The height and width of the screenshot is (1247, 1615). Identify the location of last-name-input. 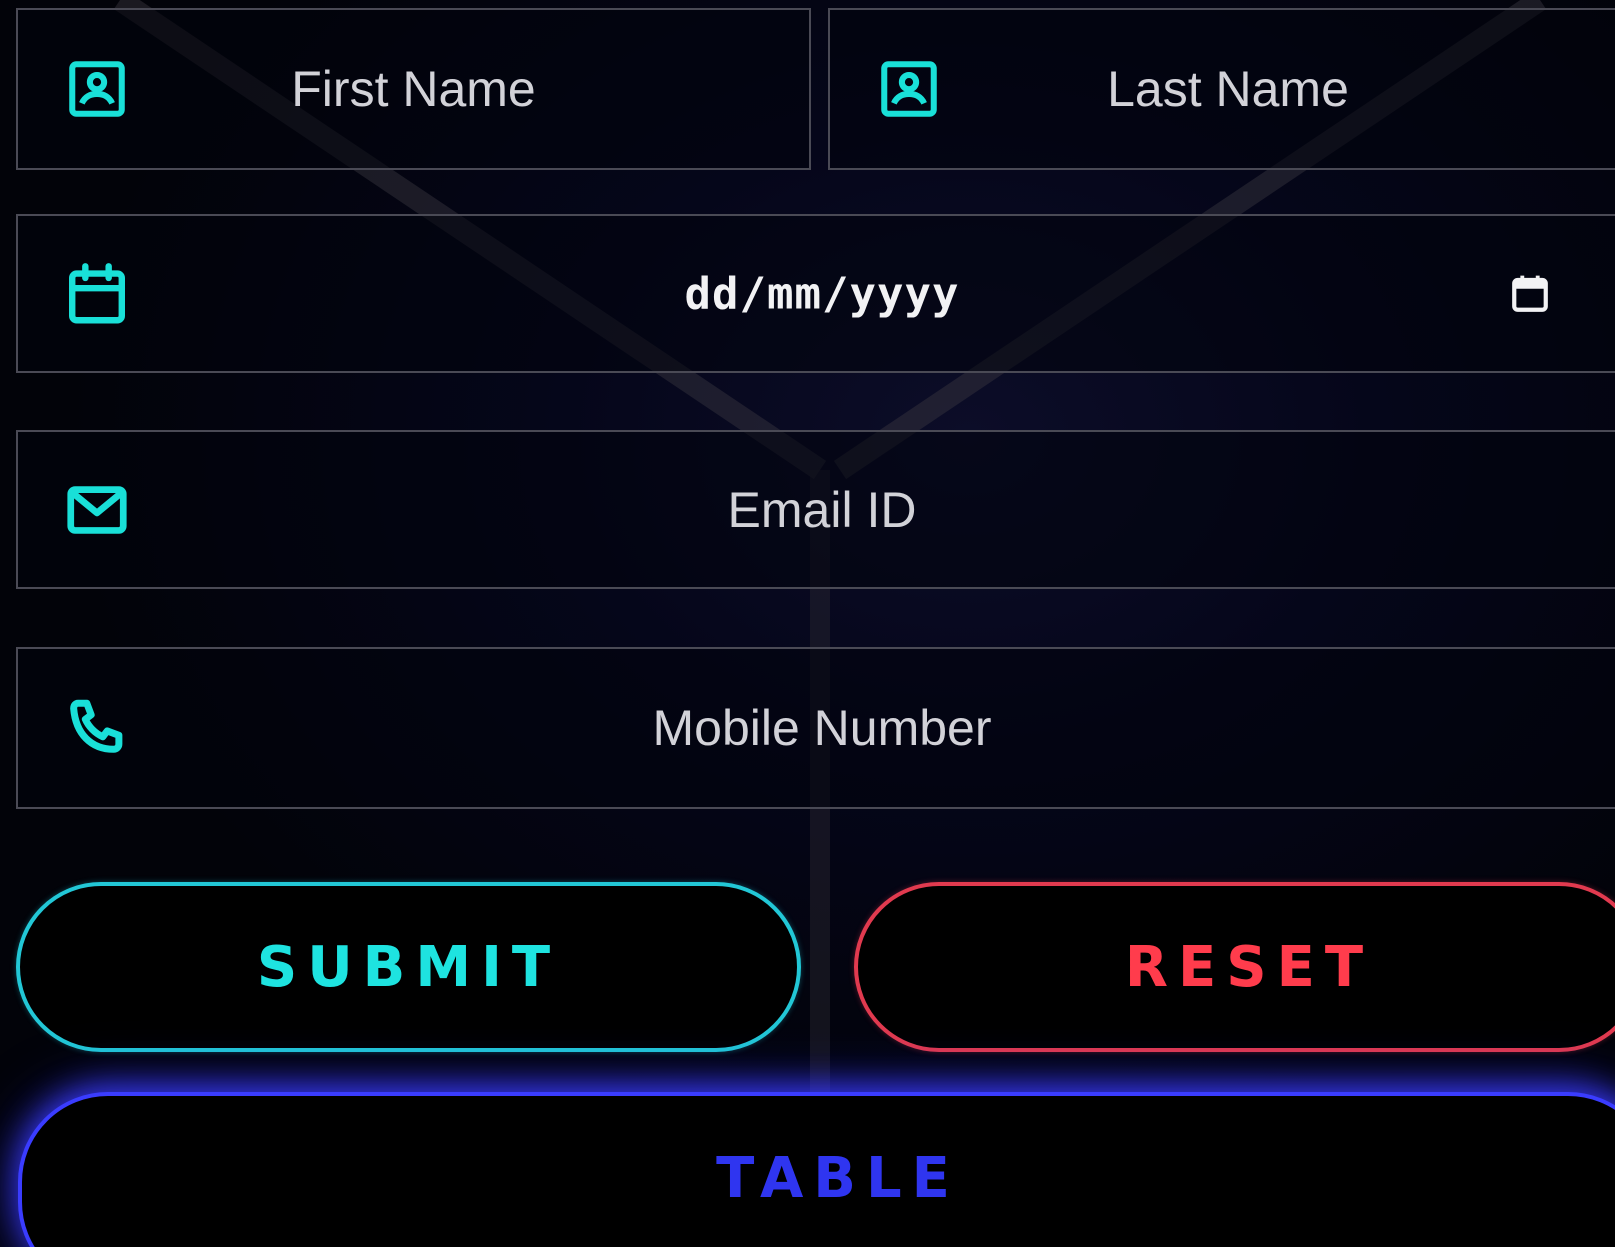
(1222, 89).